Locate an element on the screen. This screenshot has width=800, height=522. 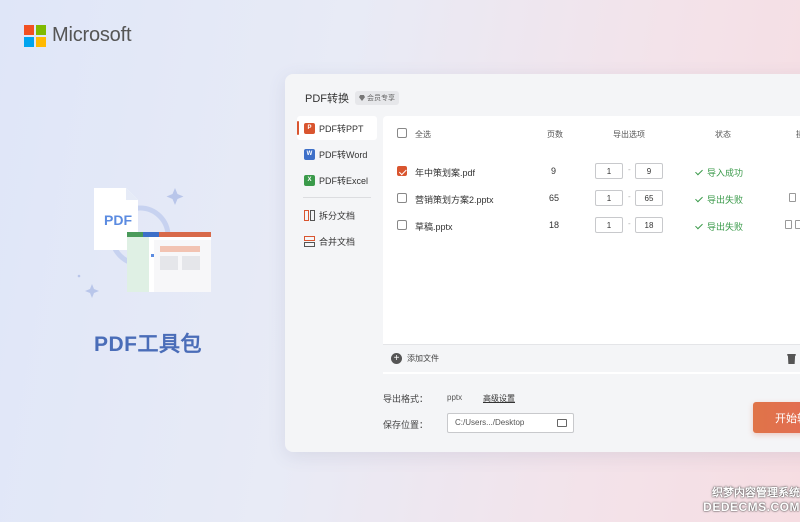
select-all-label: 全选 is located at coordinates (423, 134).